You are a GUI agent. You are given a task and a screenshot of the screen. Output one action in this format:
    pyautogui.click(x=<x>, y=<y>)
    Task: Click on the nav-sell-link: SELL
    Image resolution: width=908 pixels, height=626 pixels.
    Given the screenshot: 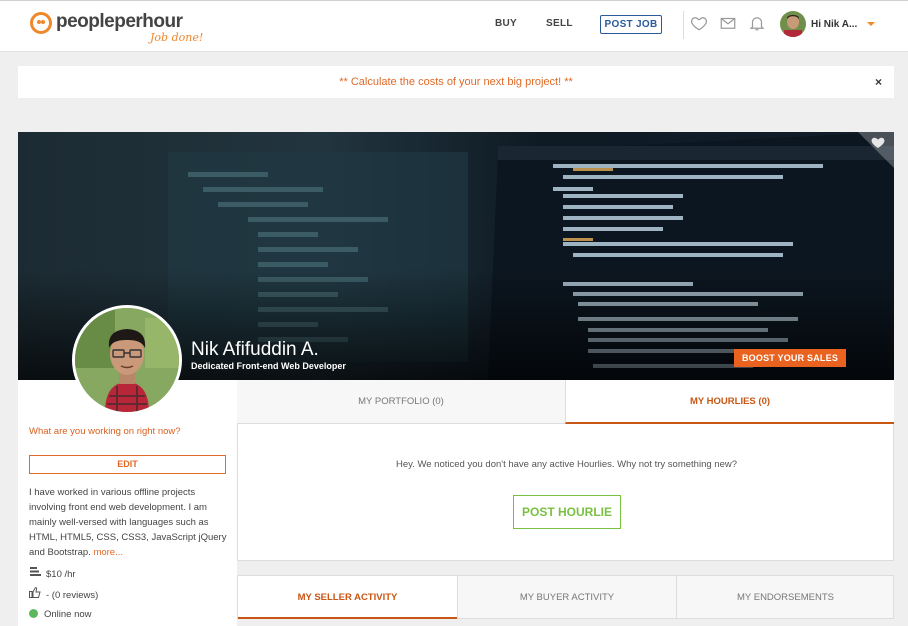 What is the action you would take?
    pyautogui.click(x=559, y=23)
    